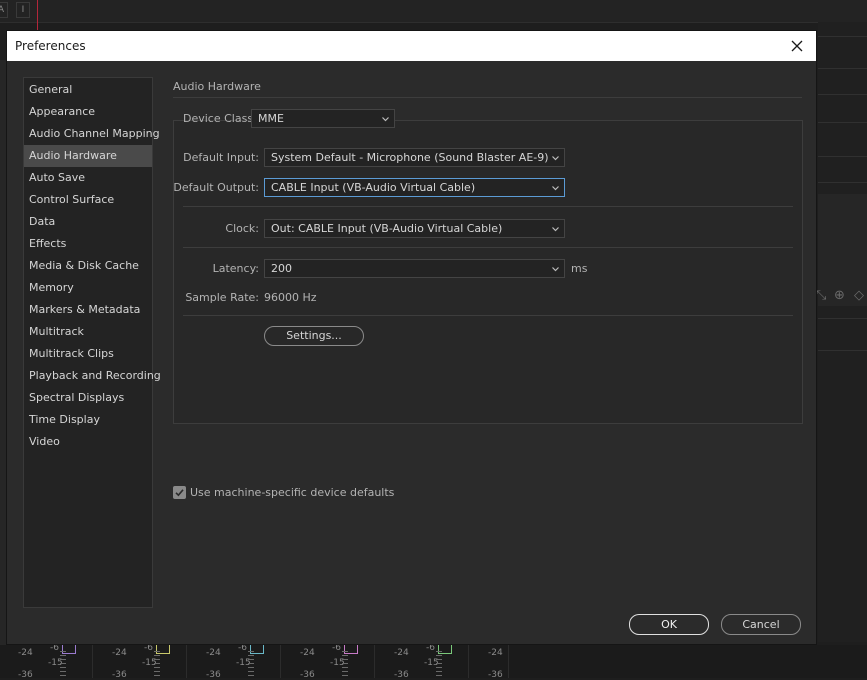 The width and height of the screenshot is (867, 680). I want to click on checkmark-icon, so click(179, 493).